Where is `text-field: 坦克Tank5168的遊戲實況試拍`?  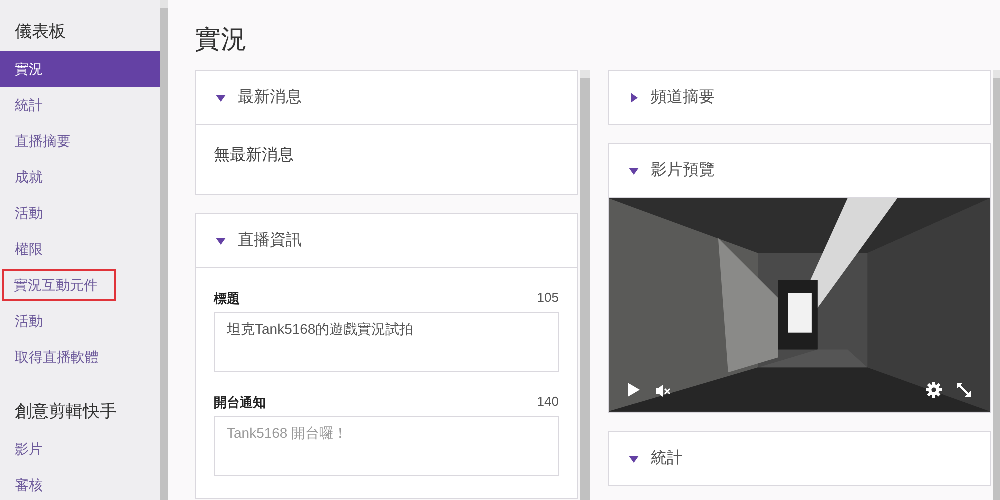 text-field: 坦克Tank5168的遊戲實況試拍 is located at coordinates (386, 342).